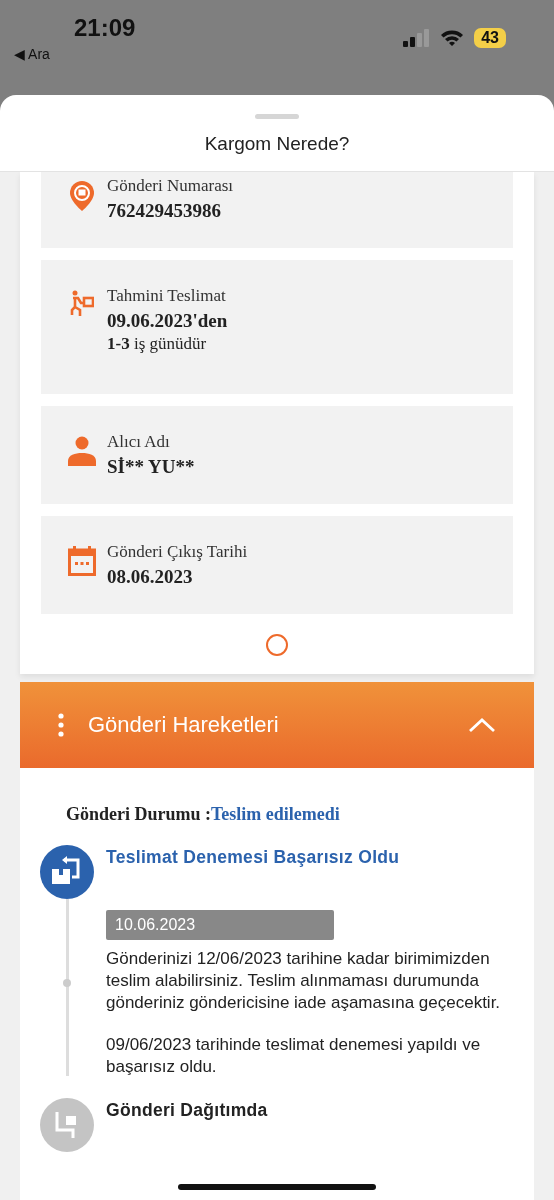 The width and height of the screenshot is (554, 1200). I want to click on location-pin-icon, so click(82, 196).